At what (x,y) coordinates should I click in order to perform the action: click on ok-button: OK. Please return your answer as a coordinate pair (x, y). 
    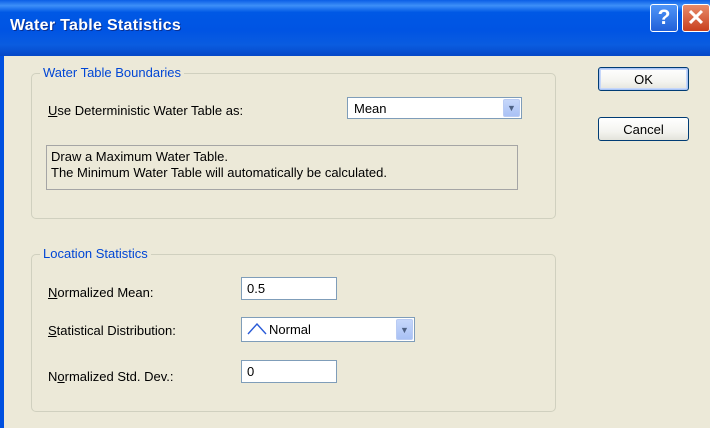
    Looking at the image, I should click on (643, 79).